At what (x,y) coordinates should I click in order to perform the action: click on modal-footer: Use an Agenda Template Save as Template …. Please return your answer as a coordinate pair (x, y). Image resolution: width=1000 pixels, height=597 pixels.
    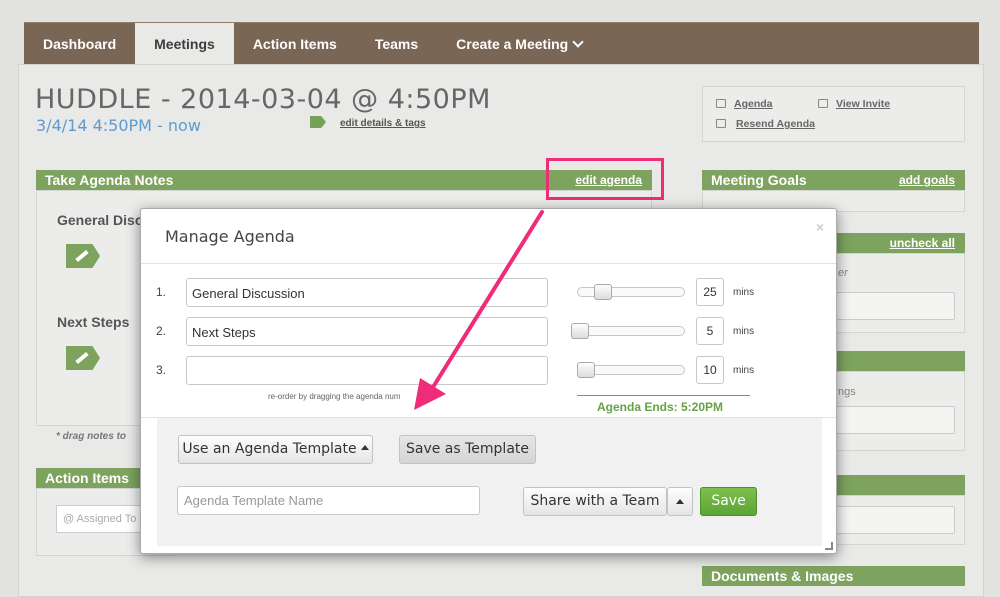
    Looking at the image, I should click on (489, 482).